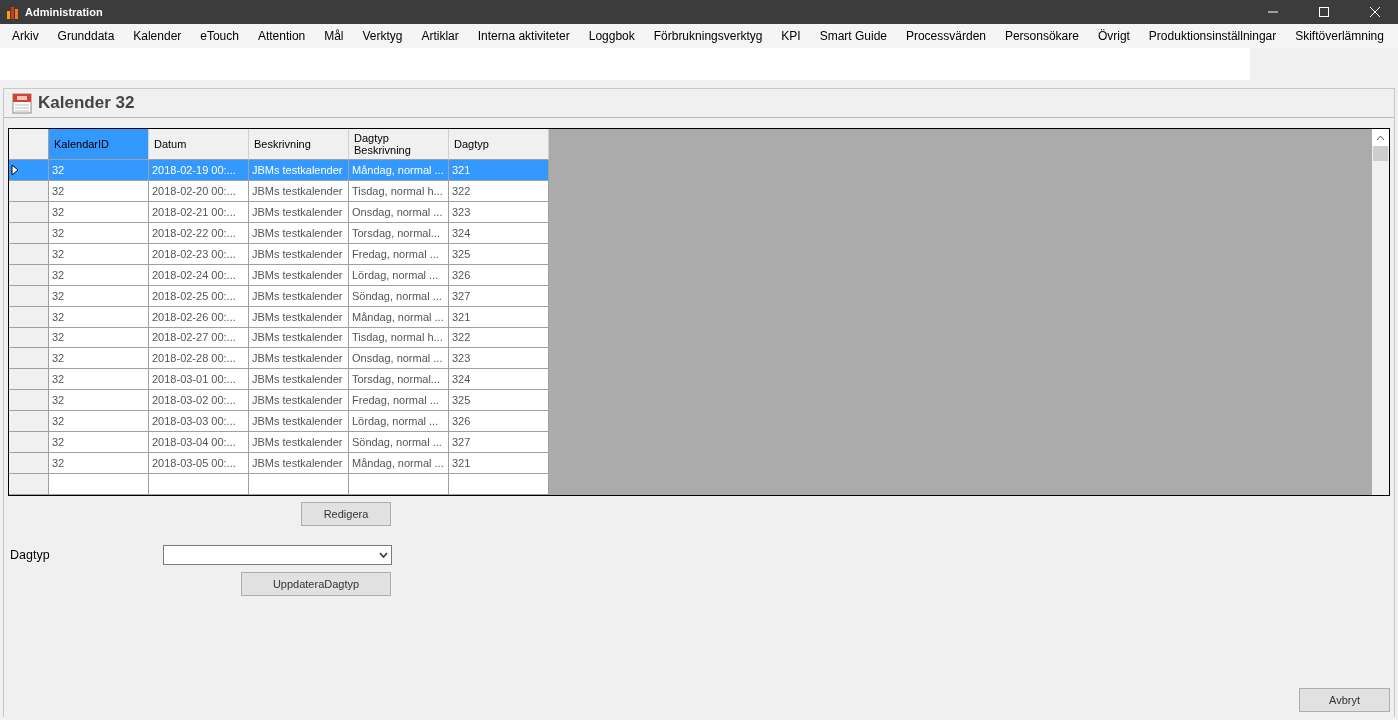  I want to click on menu-item: KPI, so click(791, 36).